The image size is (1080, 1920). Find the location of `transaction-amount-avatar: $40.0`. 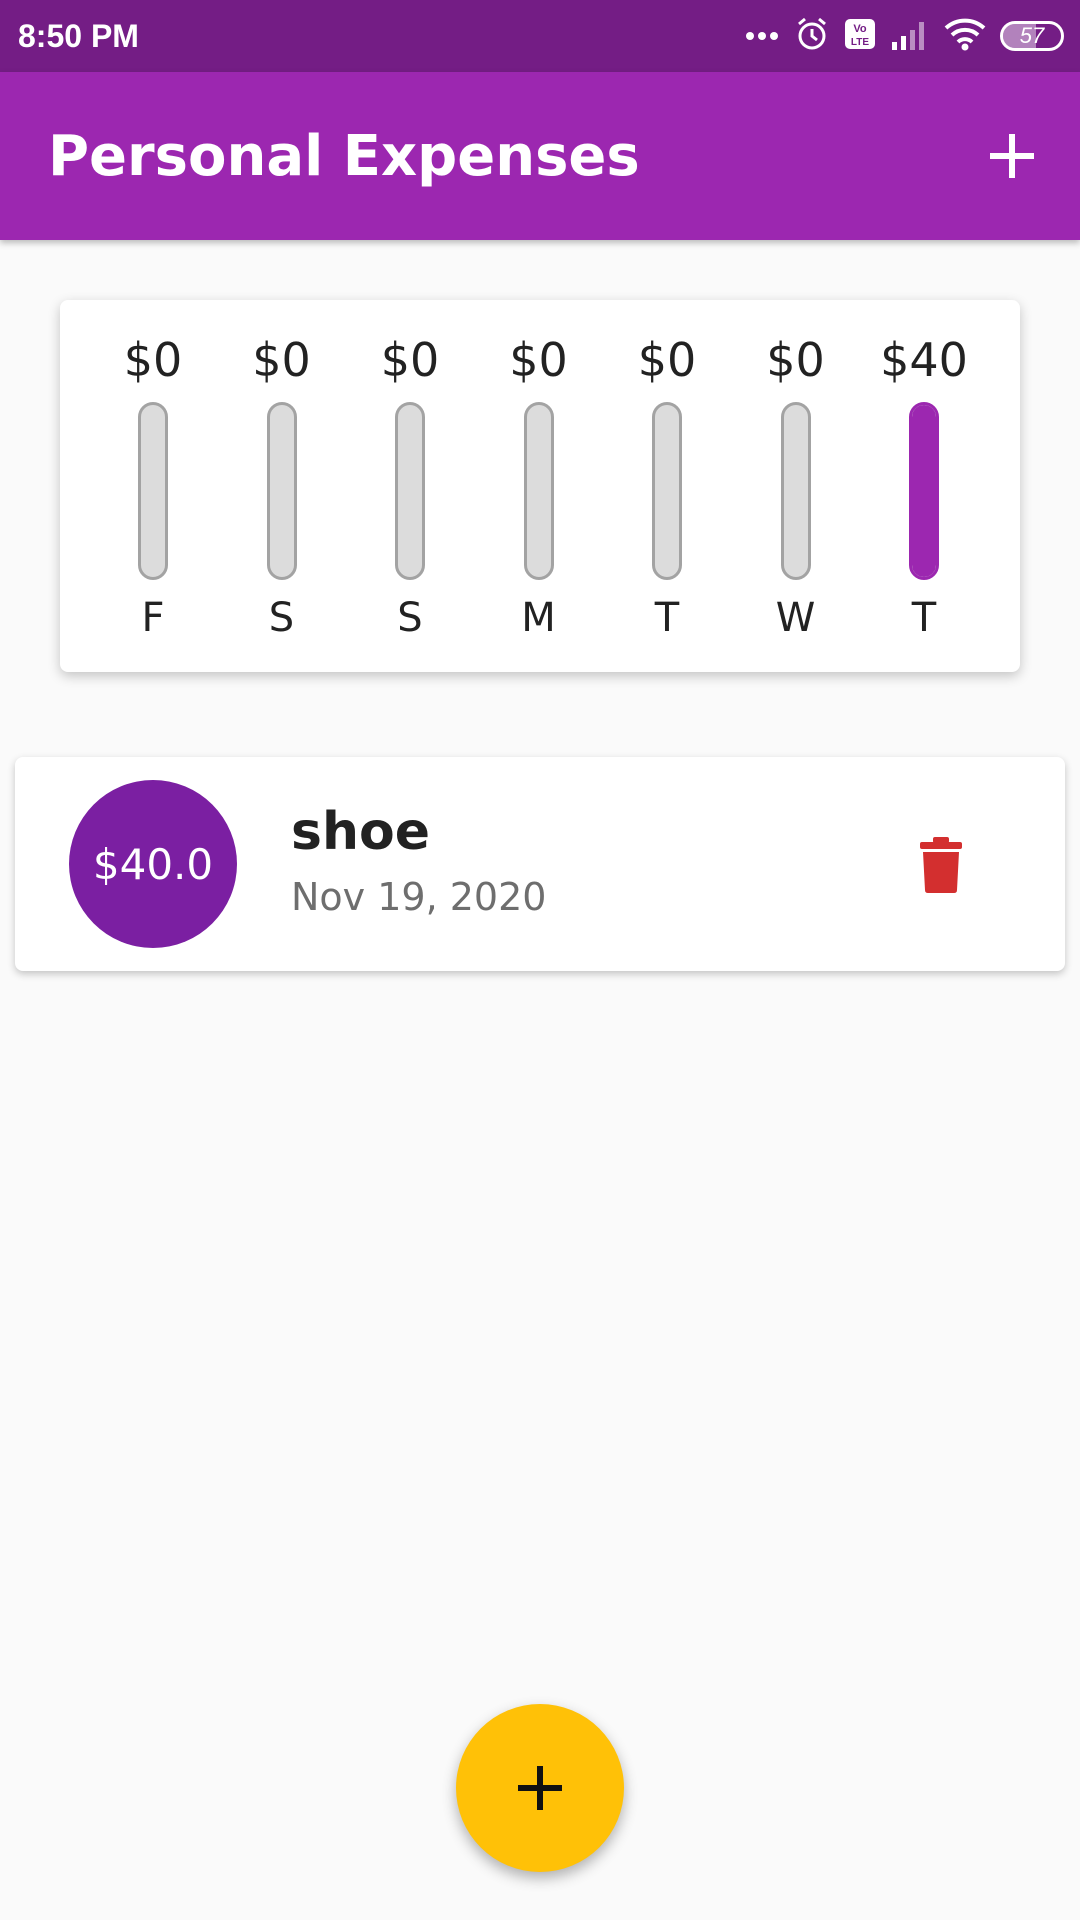

transaction-amount-avatar: $40.0 is located at coordinates (153, 864).